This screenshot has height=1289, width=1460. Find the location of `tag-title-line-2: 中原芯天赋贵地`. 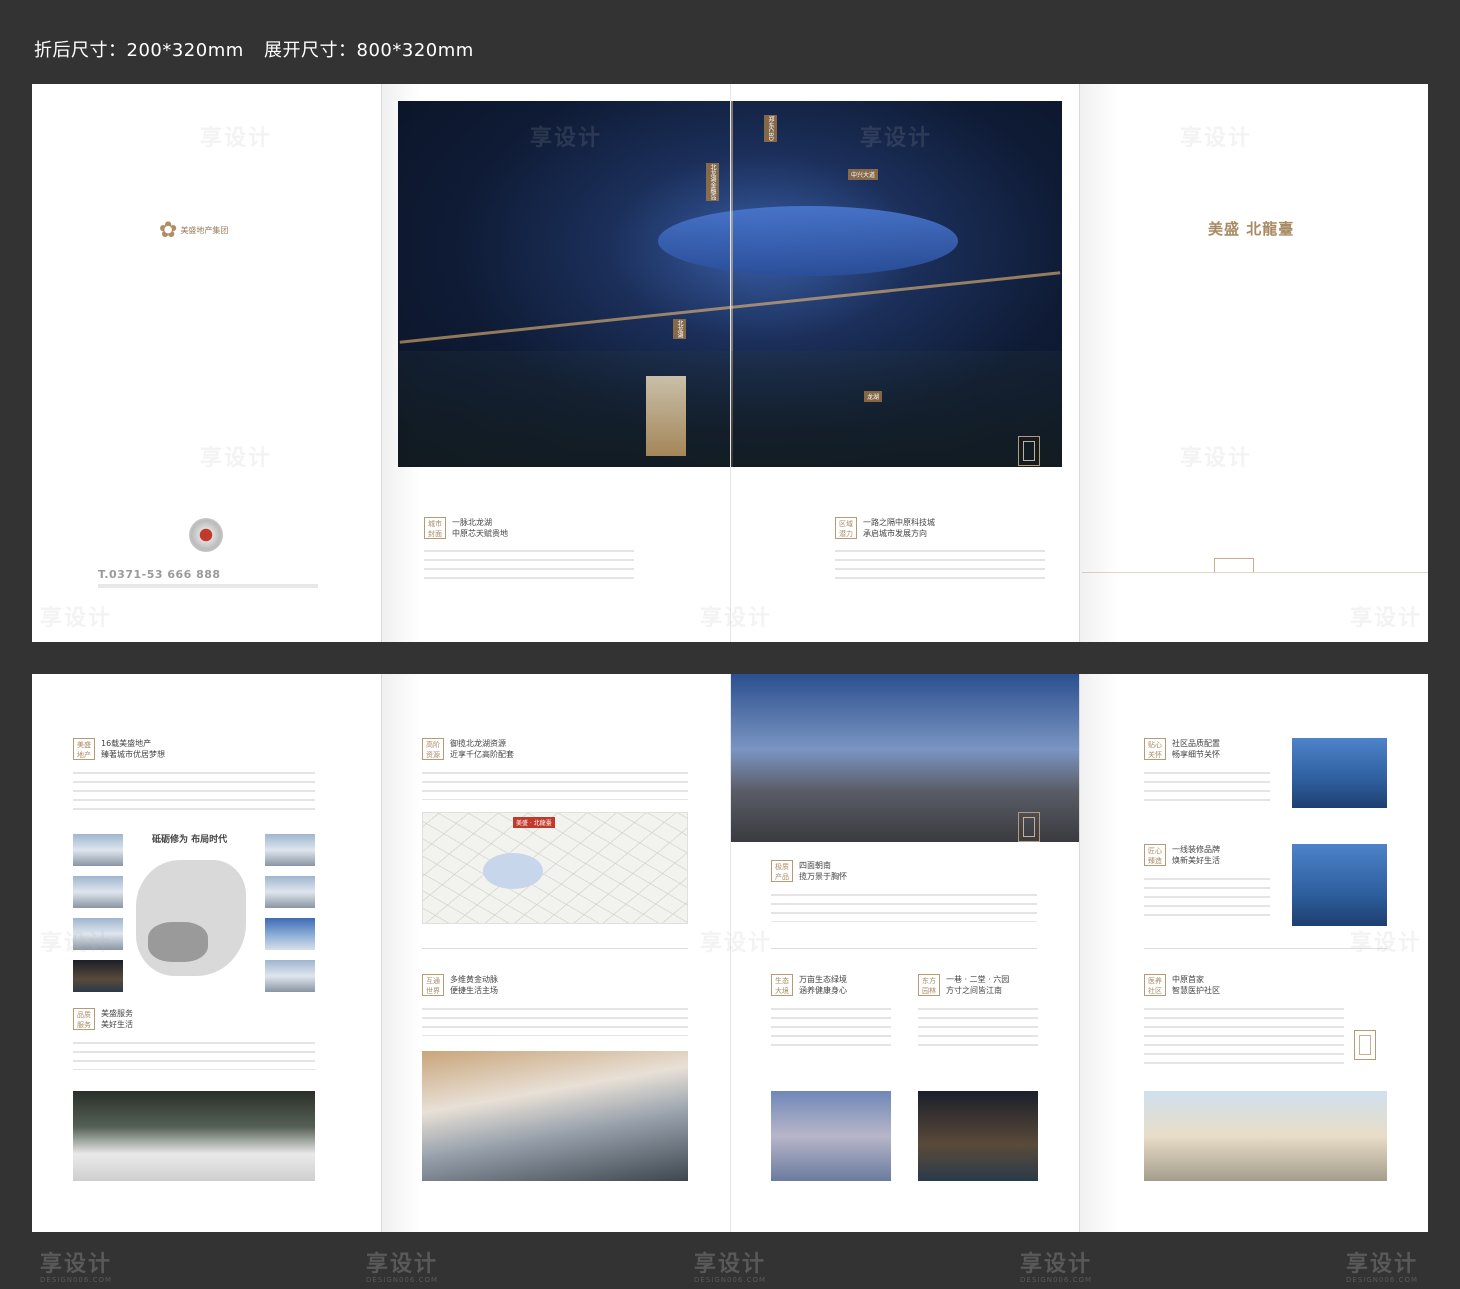

tag-title-line-2: 中原芯天赋贵地 is located at coordinates (480, 533).